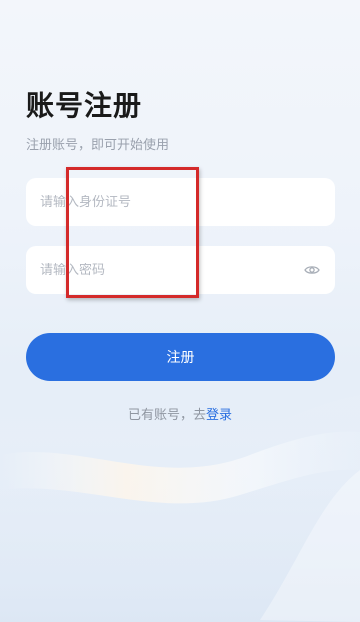 The width and height of the screenshot is (360, 622). I want to click on password-field, so click(180, 270).